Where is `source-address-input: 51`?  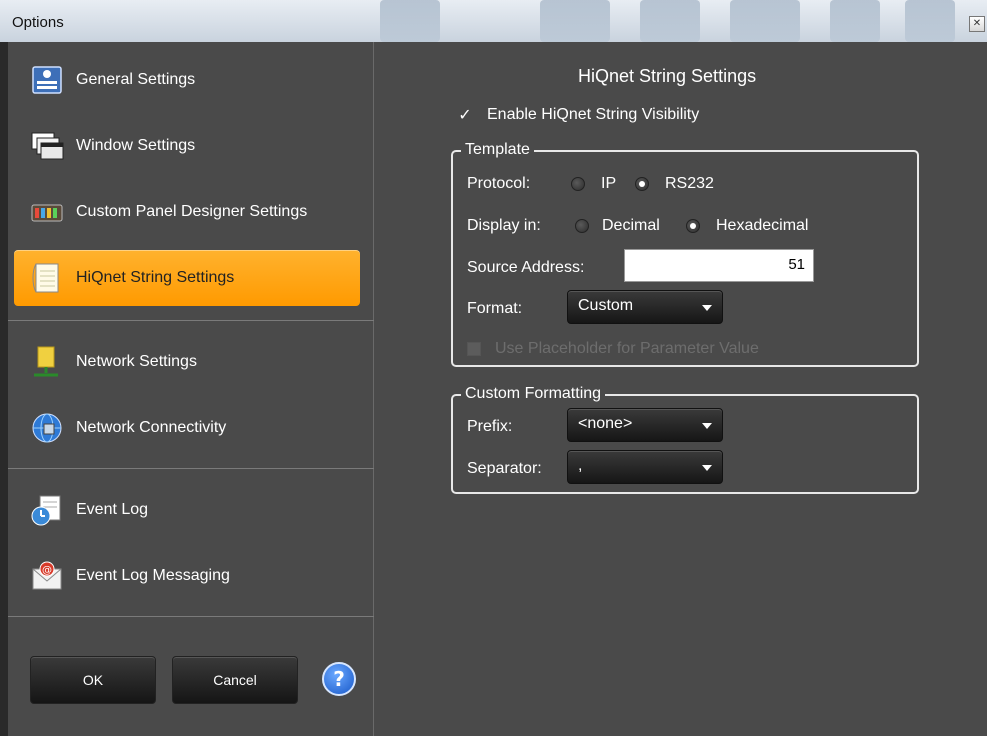 source-address-input: 51 is located at coordinates (719, 265).